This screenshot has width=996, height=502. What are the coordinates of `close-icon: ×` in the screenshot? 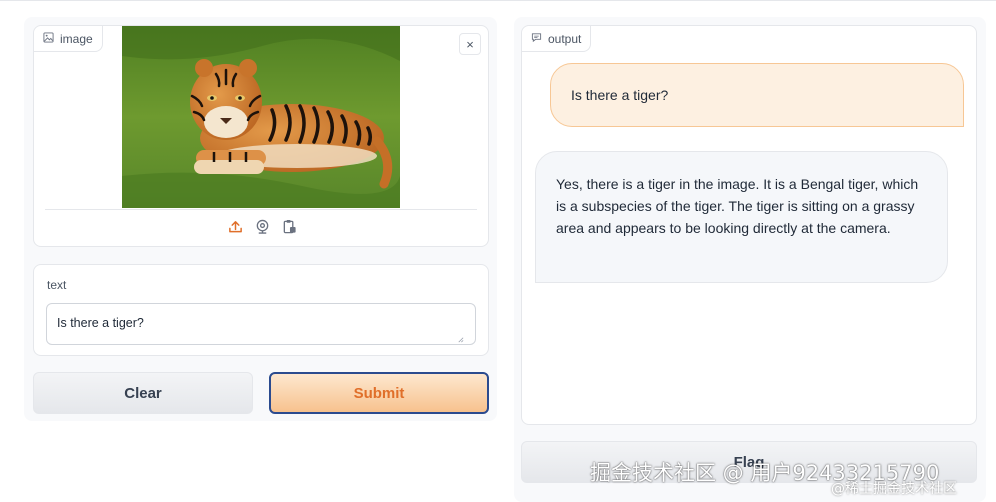 It's located at (470, 44).